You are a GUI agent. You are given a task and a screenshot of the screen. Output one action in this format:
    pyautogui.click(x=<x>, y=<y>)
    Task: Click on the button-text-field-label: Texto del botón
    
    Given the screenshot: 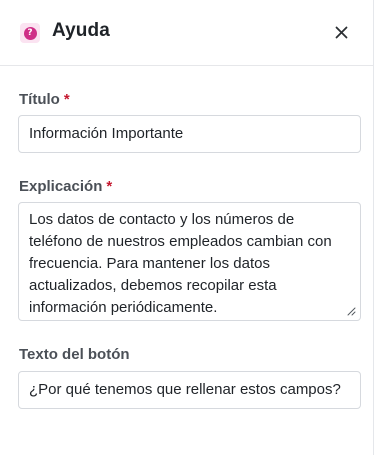 What is the action you would take?
    pyautogui.click(x=74, y=354)
    